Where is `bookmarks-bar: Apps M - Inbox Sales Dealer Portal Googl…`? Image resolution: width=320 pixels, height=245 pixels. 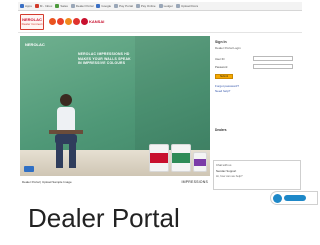
bookmarks-bar: Apps M - Inbox Sales Dealer Portal Googl… is located at coordinates (160, 6).